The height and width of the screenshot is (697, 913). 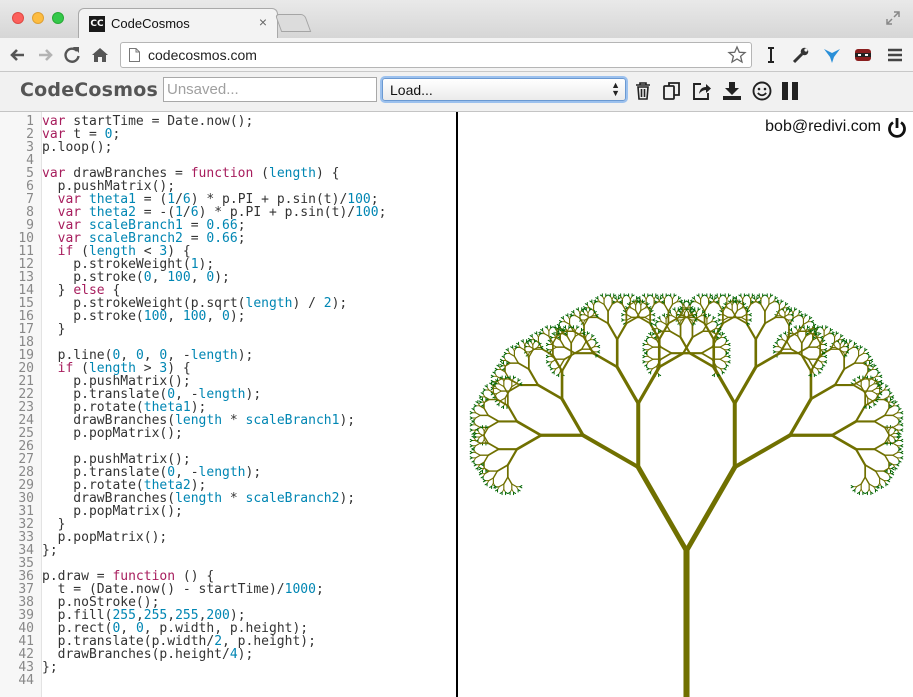 I want to click on user-email: bob@redivi.com, so click(x=823, y=127).